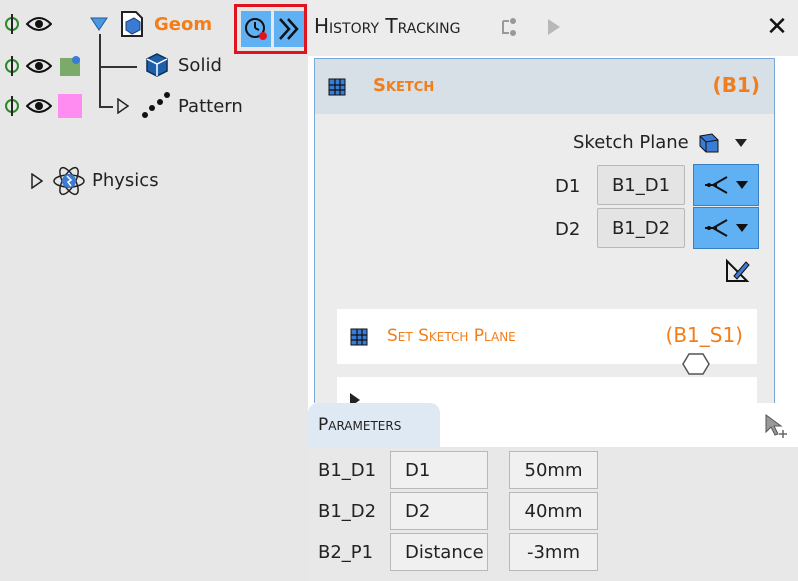  Describe the element at coordinates (568, 229) in the screenshot. I see `d2-label: D2` at that location.